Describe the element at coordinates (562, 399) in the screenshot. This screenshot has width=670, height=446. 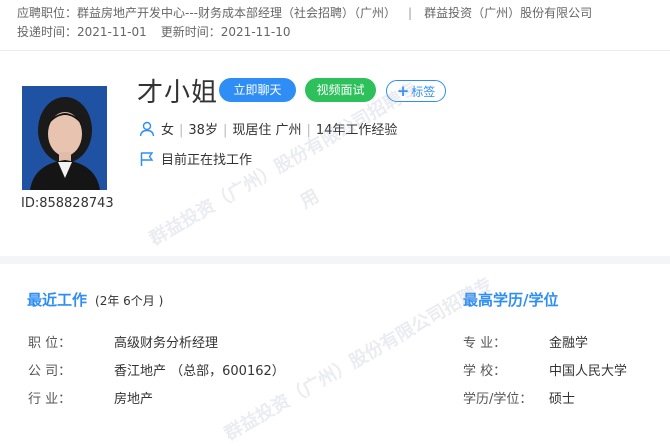
I see `education-row-value: 硕士` at that location.